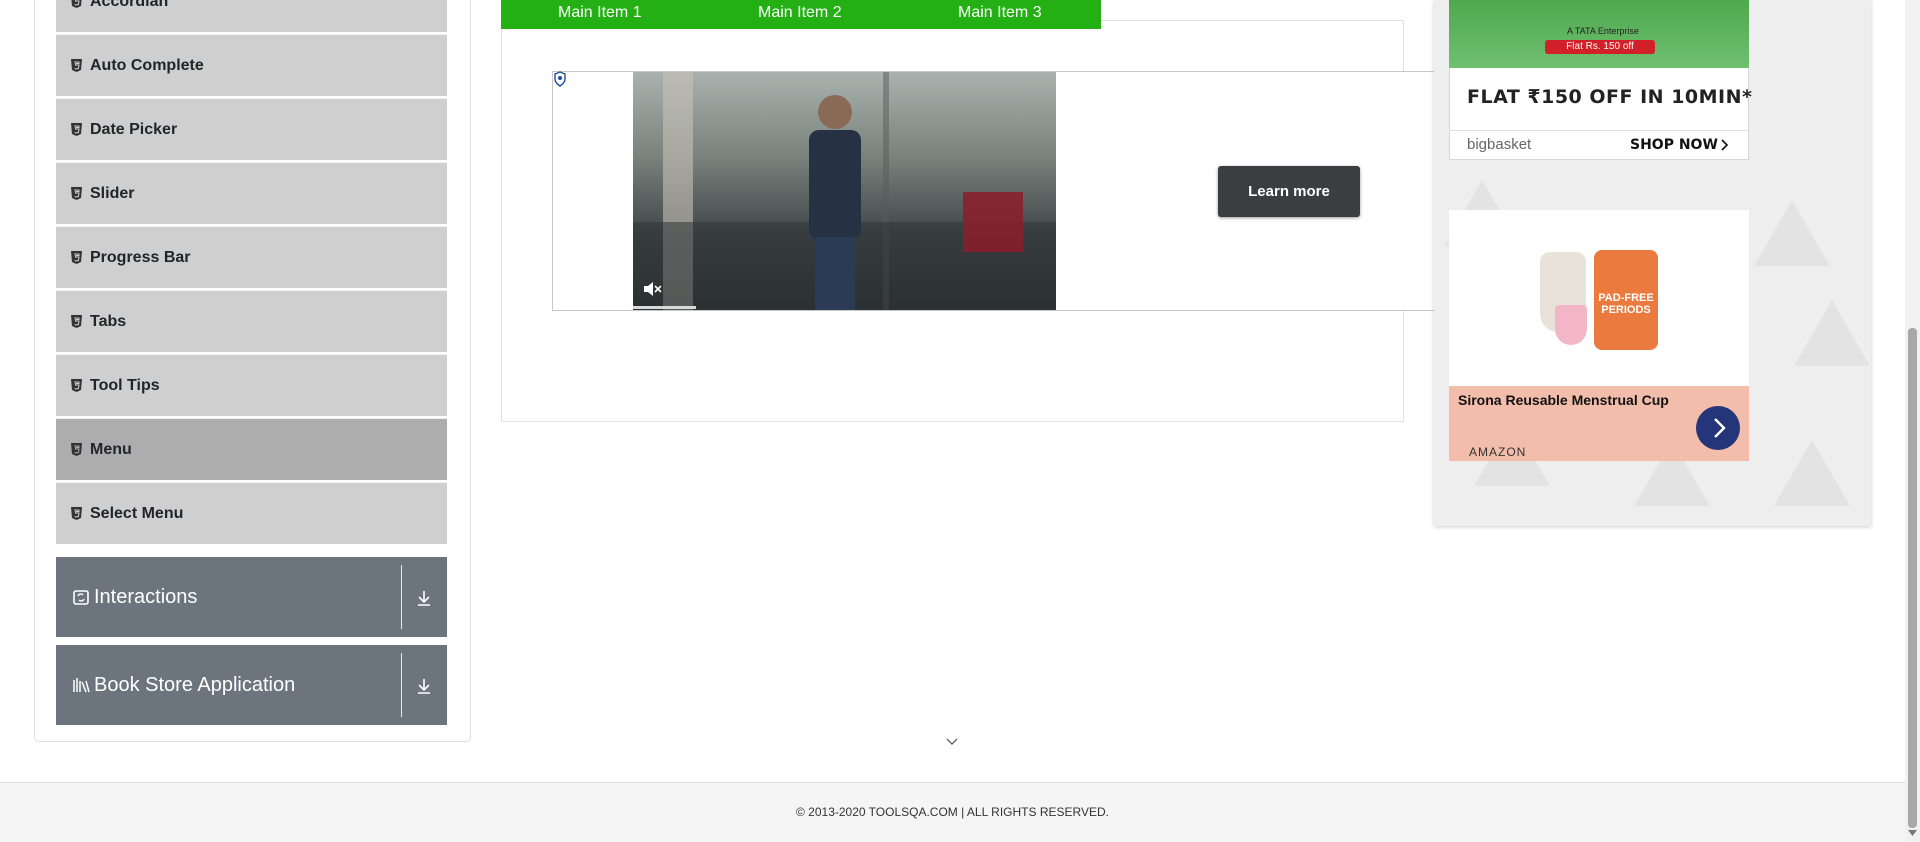  Describe the element at coordinates (1499, 144) in the screenshot. I see `bigbasket-brand: bigbasket` at that location.